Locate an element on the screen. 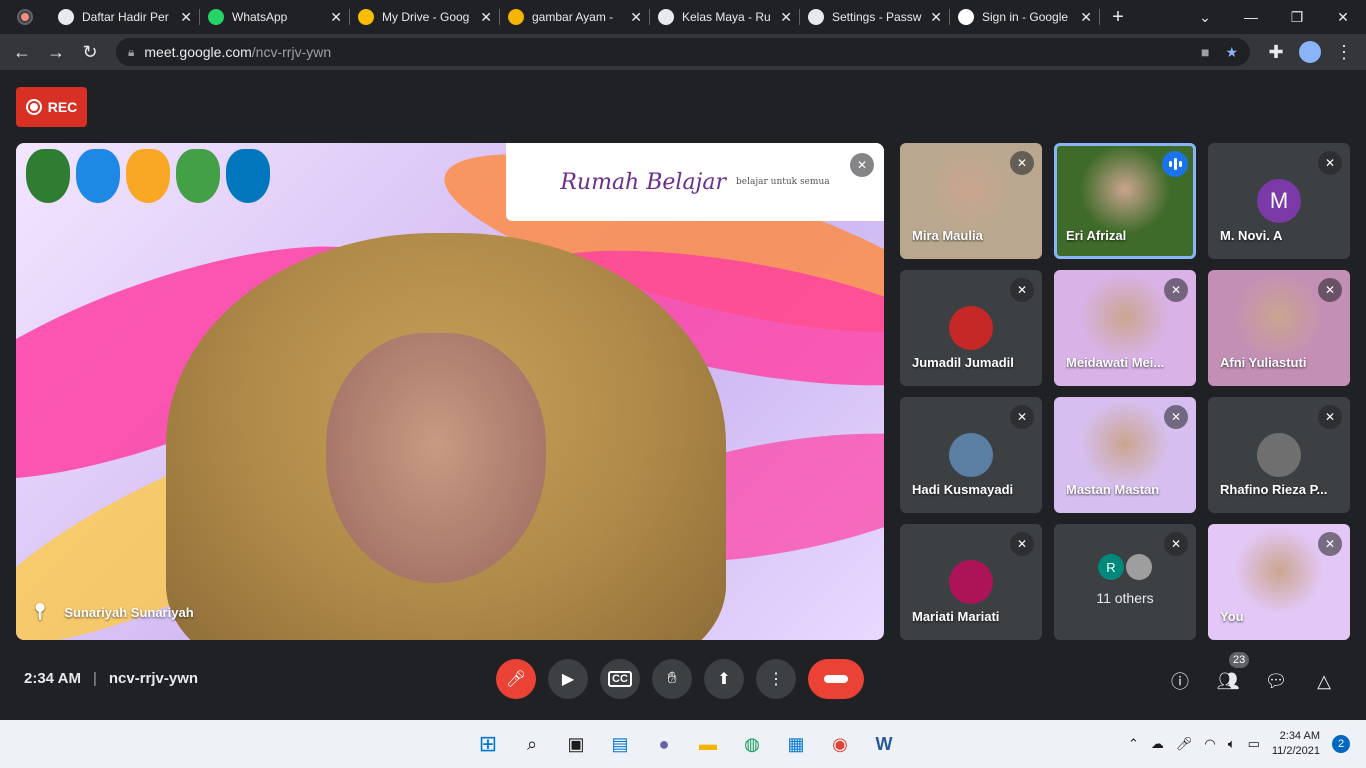  participant-tile: Eri Afrizal is located at coordinates (1125, 201).